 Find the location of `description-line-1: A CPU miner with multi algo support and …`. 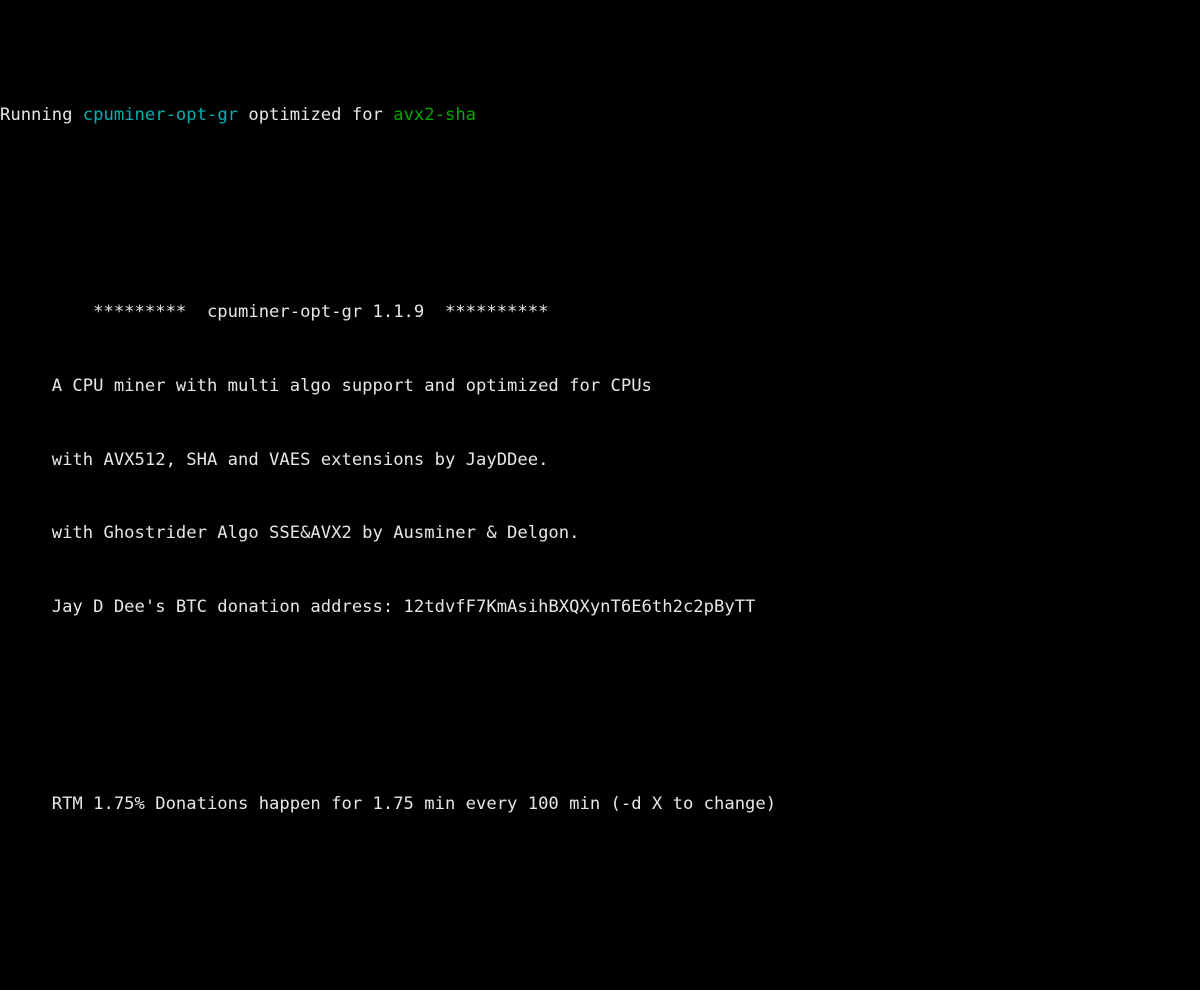

description-line-1: A CPU miner with multi algo support and … is located at coordinates (326, 385).